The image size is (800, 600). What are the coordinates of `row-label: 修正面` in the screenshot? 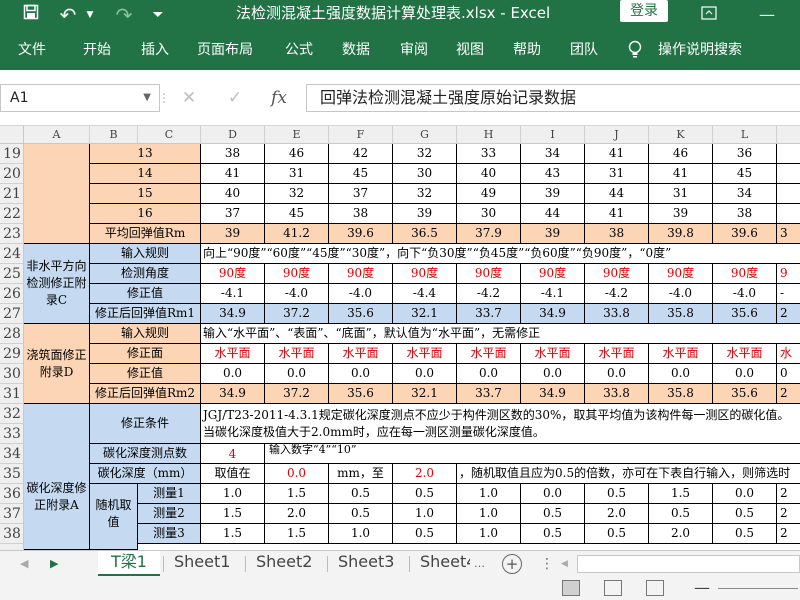 It's located at (145, 354).